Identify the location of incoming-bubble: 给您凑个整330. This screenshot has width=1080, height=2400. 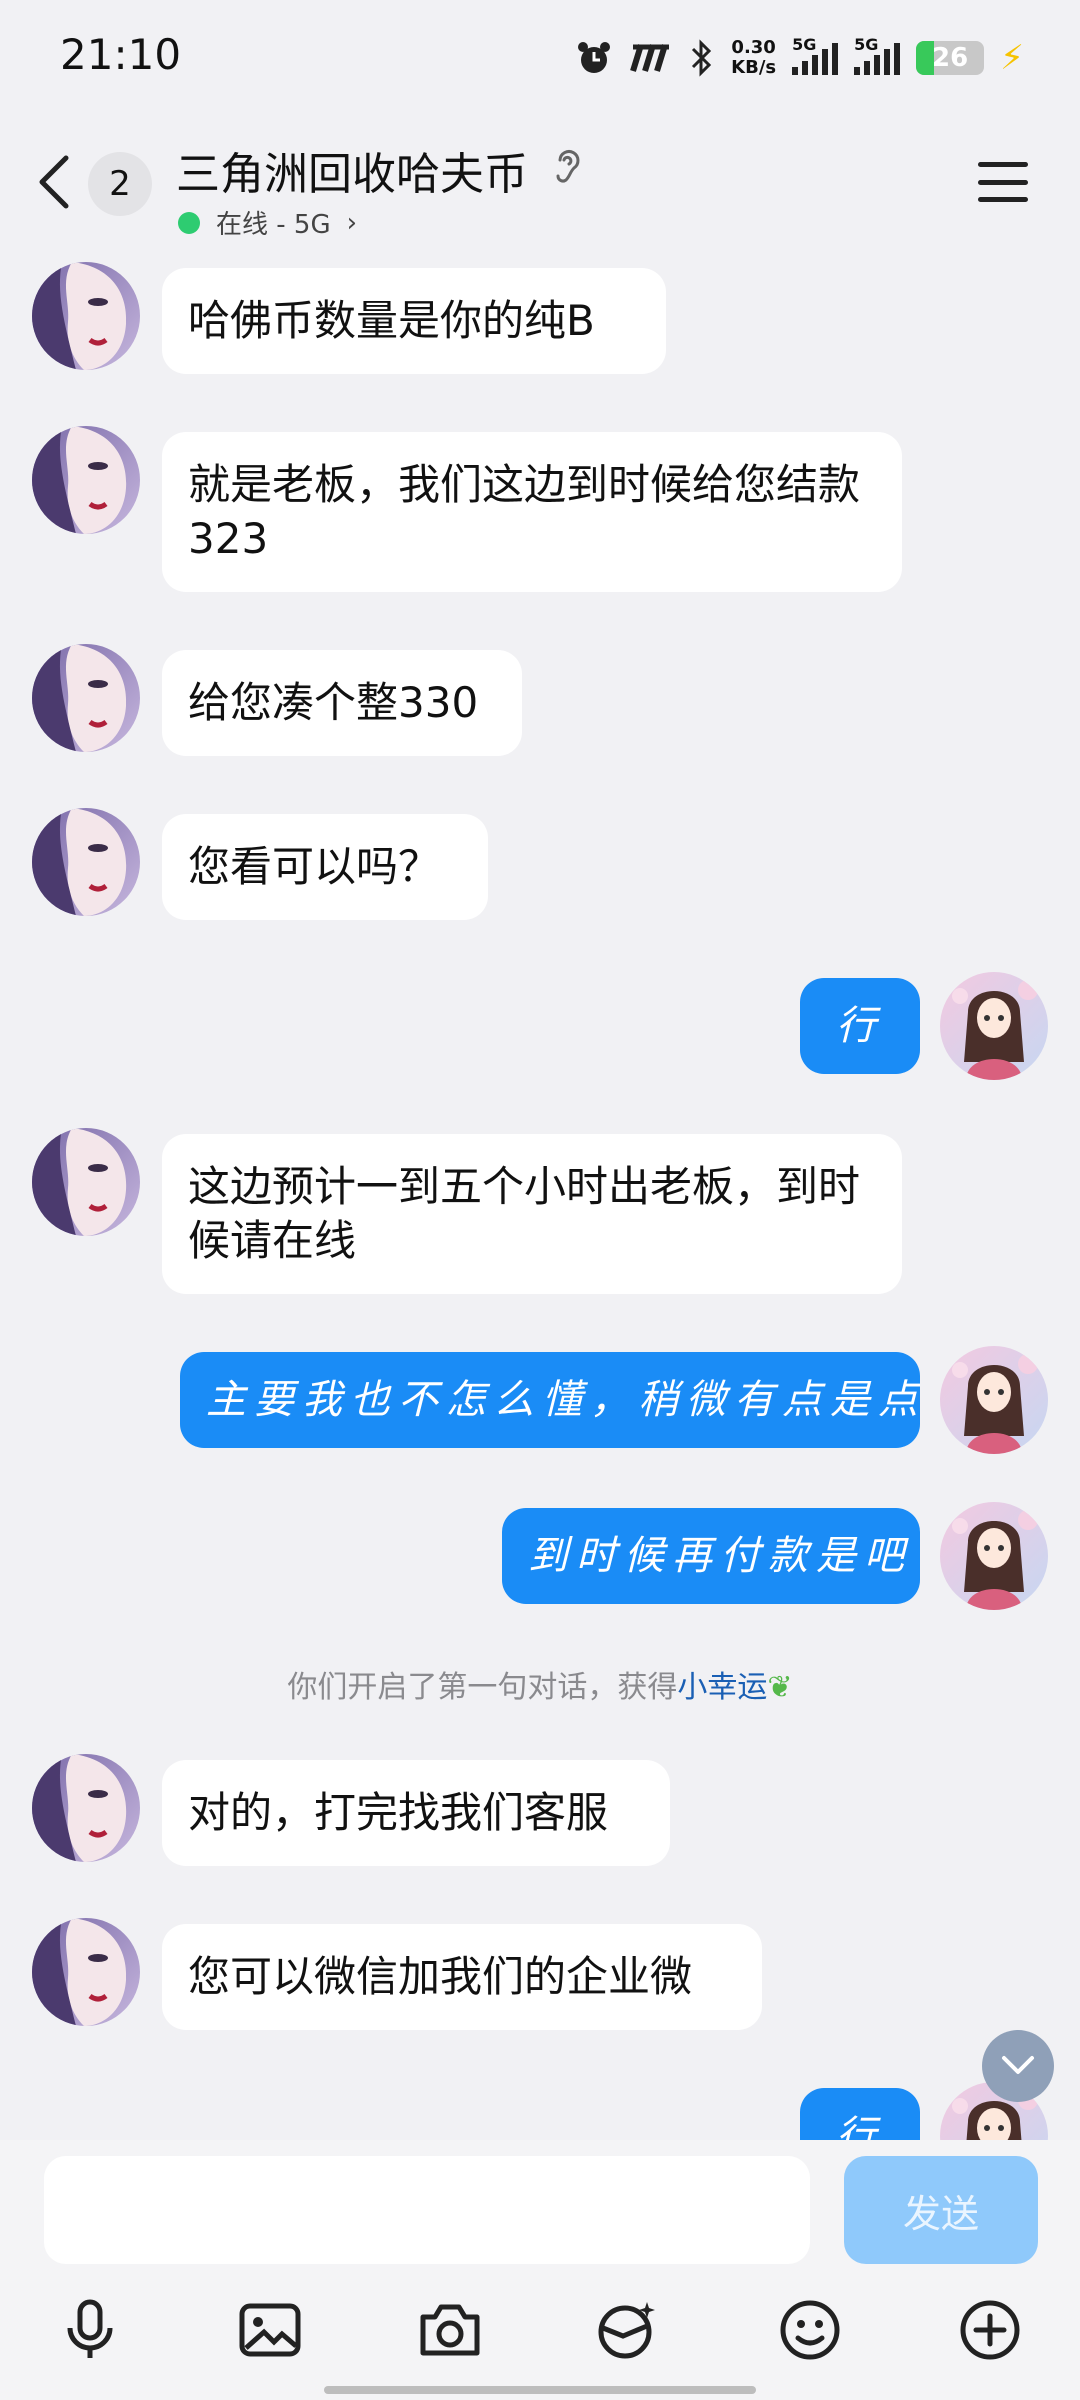
(342, 703).